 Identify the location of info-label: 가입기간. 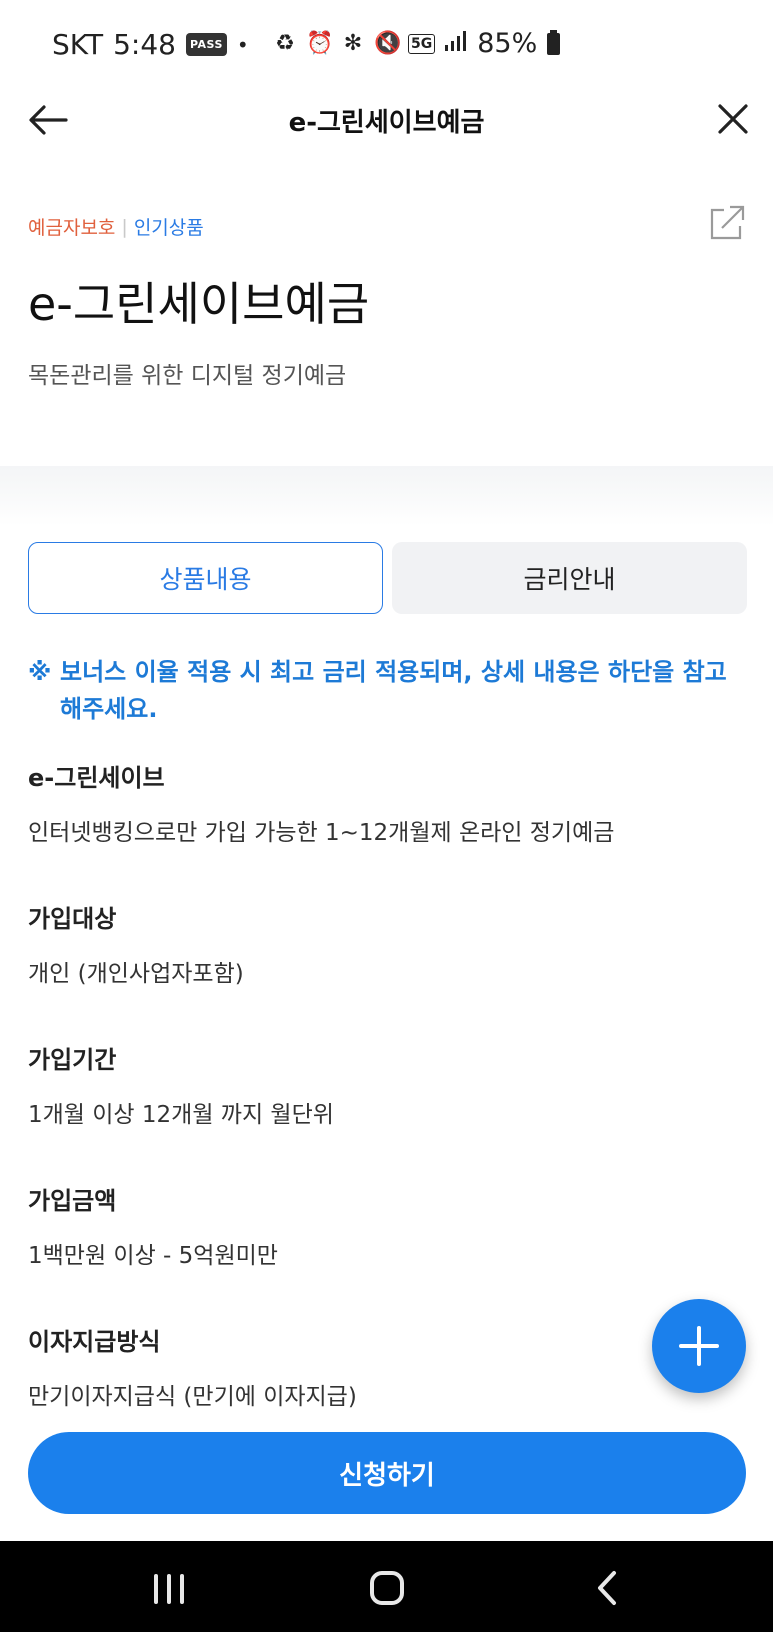
(72, 1060).